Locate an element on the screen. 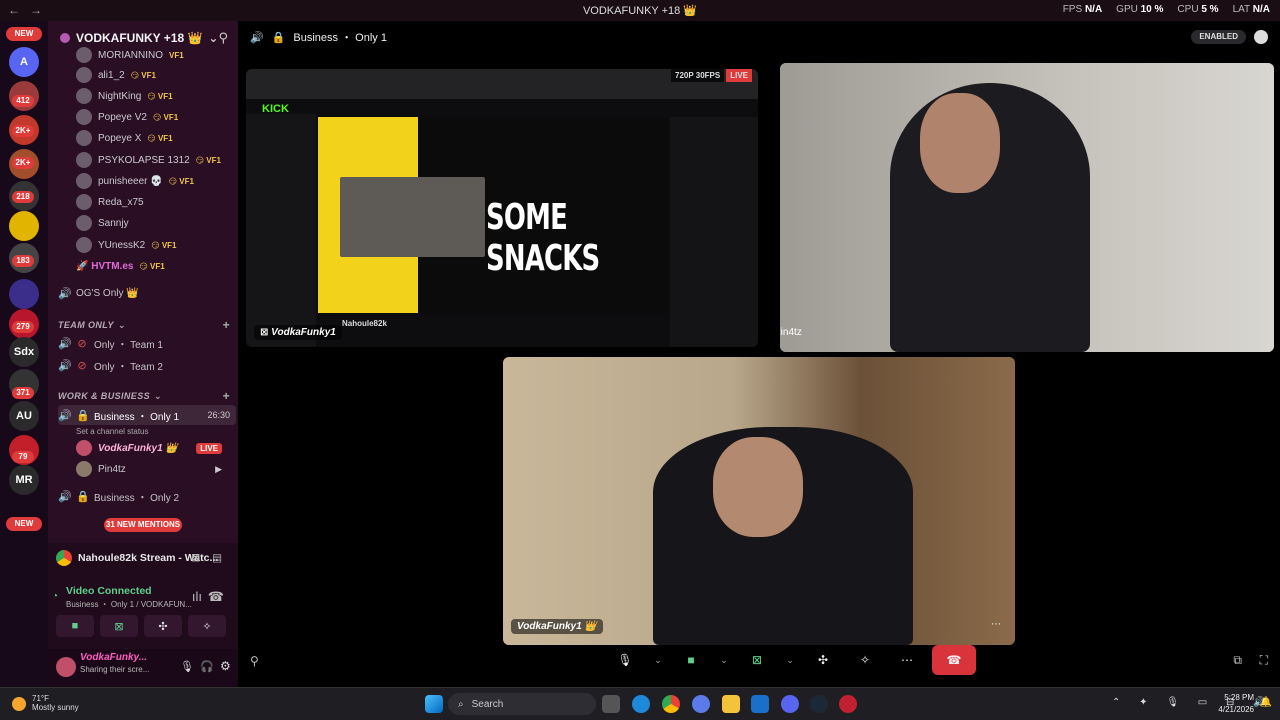  new-unread-pill-top: NEW is located at coordinates (24, 34).